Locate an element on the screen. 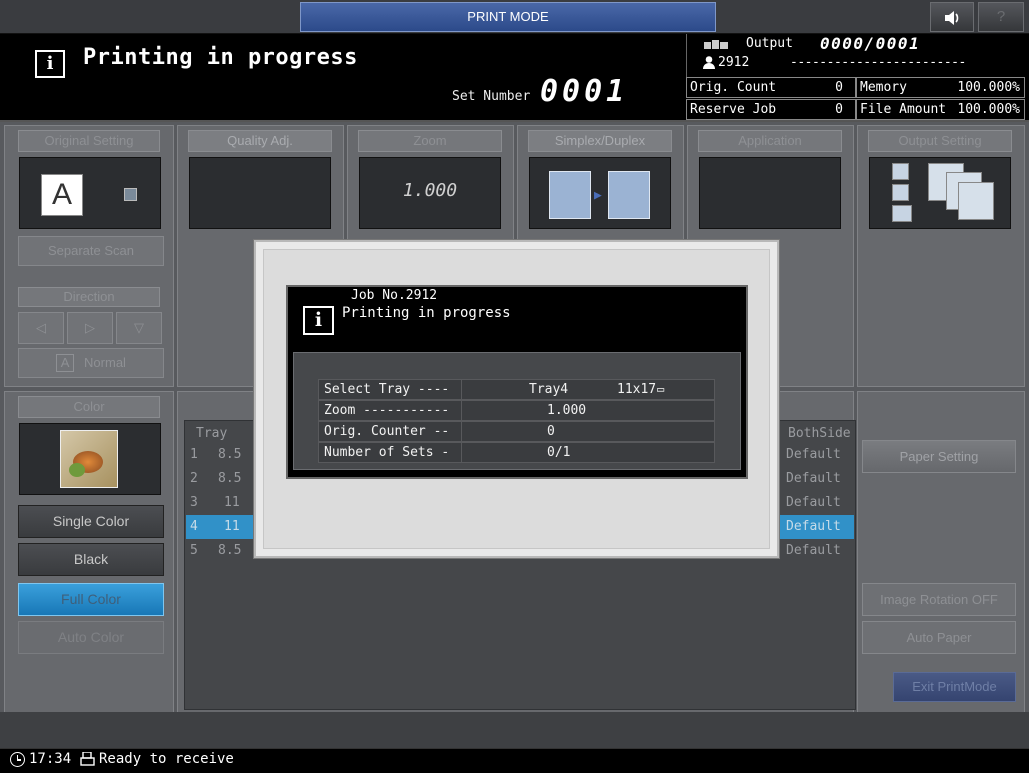 This screenshot has height=773, width=1029. exit-print-mode-button: Exit PrintMode is located at coordinates (954, 687).